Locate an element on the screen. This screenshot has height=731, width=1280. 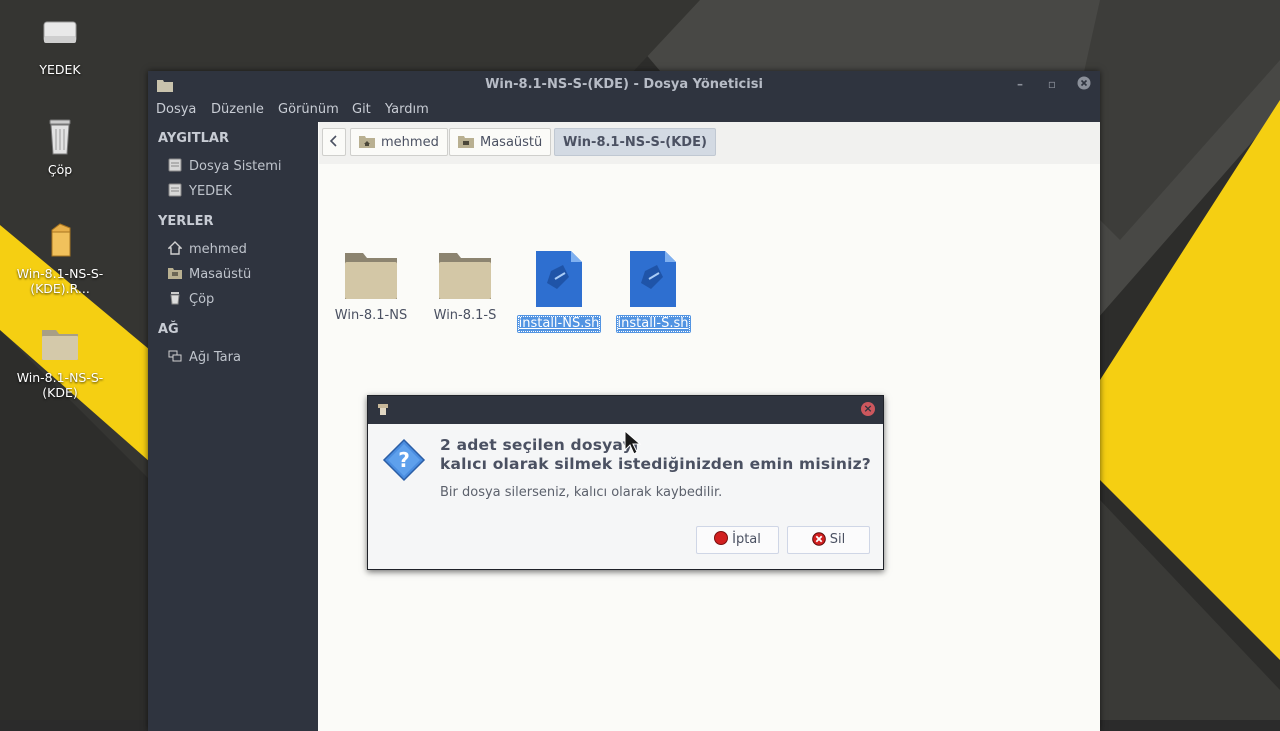
file-label: Win-8.1-NS is located at coordinates (371, 315).